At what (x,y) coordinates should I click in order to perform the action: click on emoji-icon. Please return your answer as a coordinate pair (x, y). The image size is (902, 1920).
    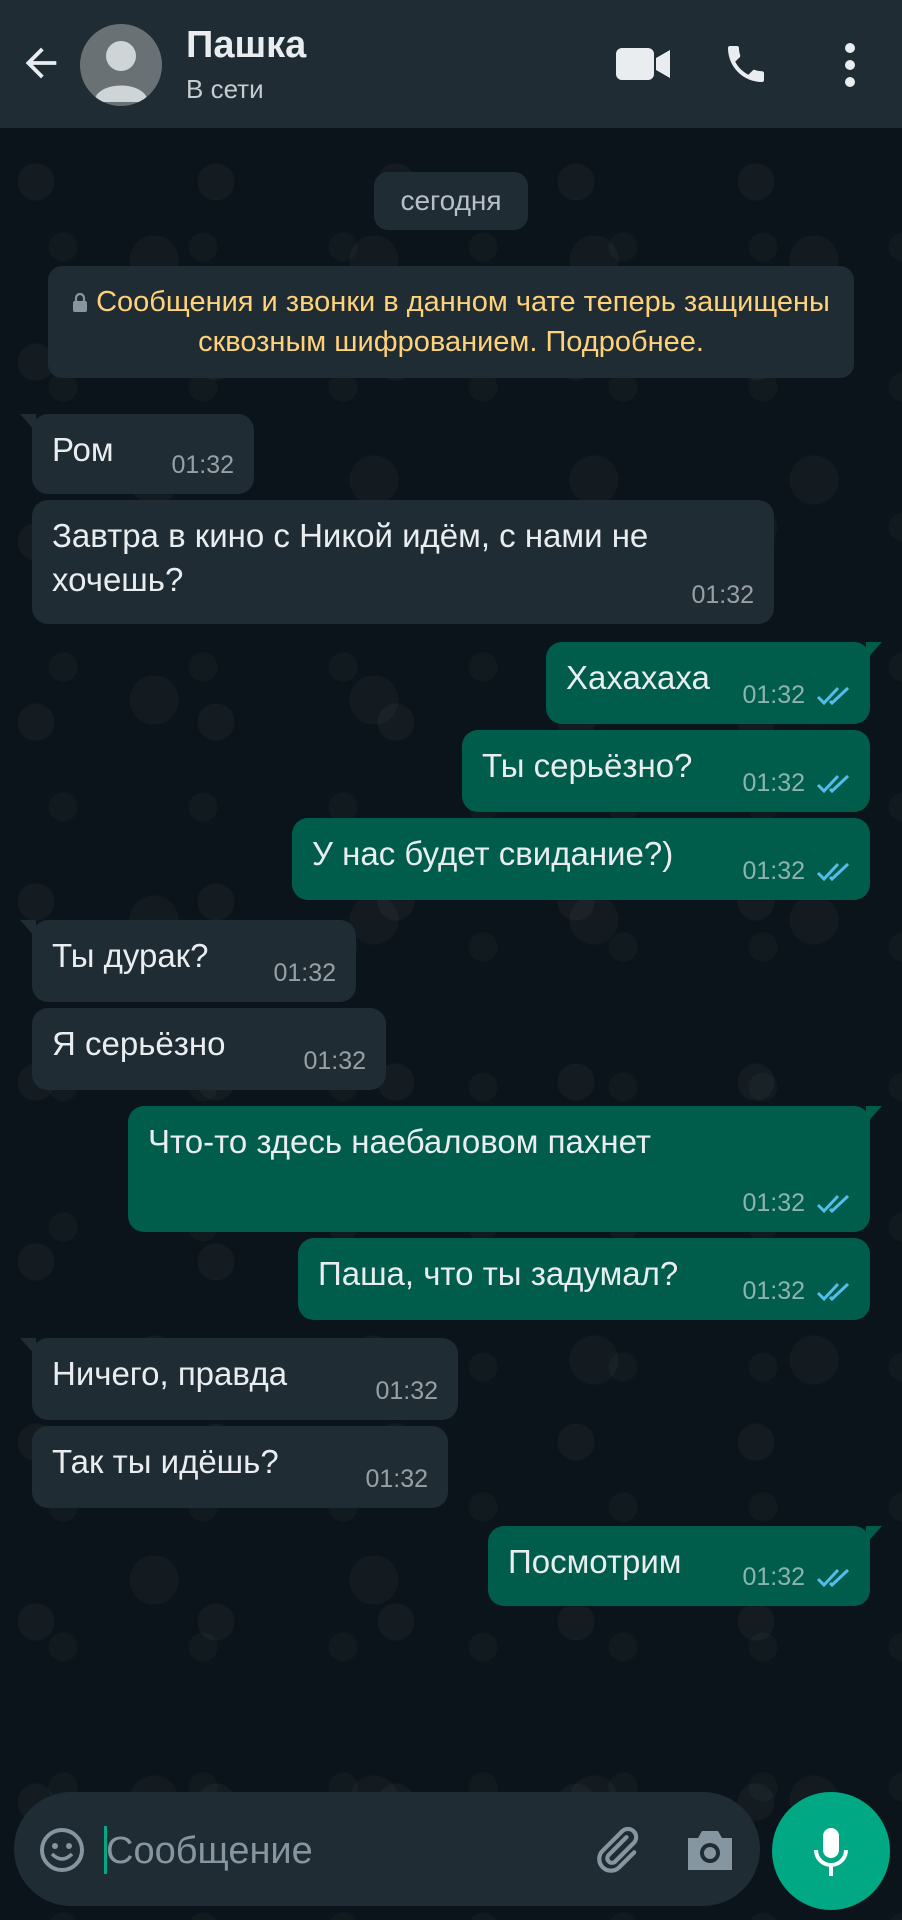
    Looking at the image, I should click on (62, 1850).